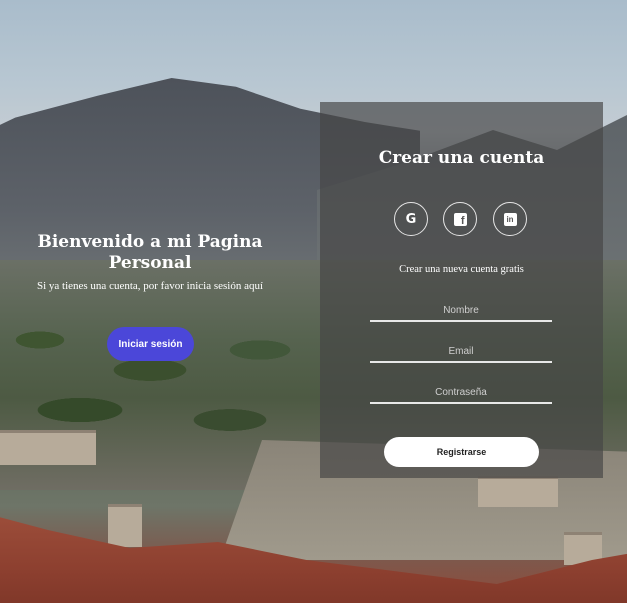 This screenshot has width=627, height=603. I want to click on linkedin-button: in, so click(510, 219).